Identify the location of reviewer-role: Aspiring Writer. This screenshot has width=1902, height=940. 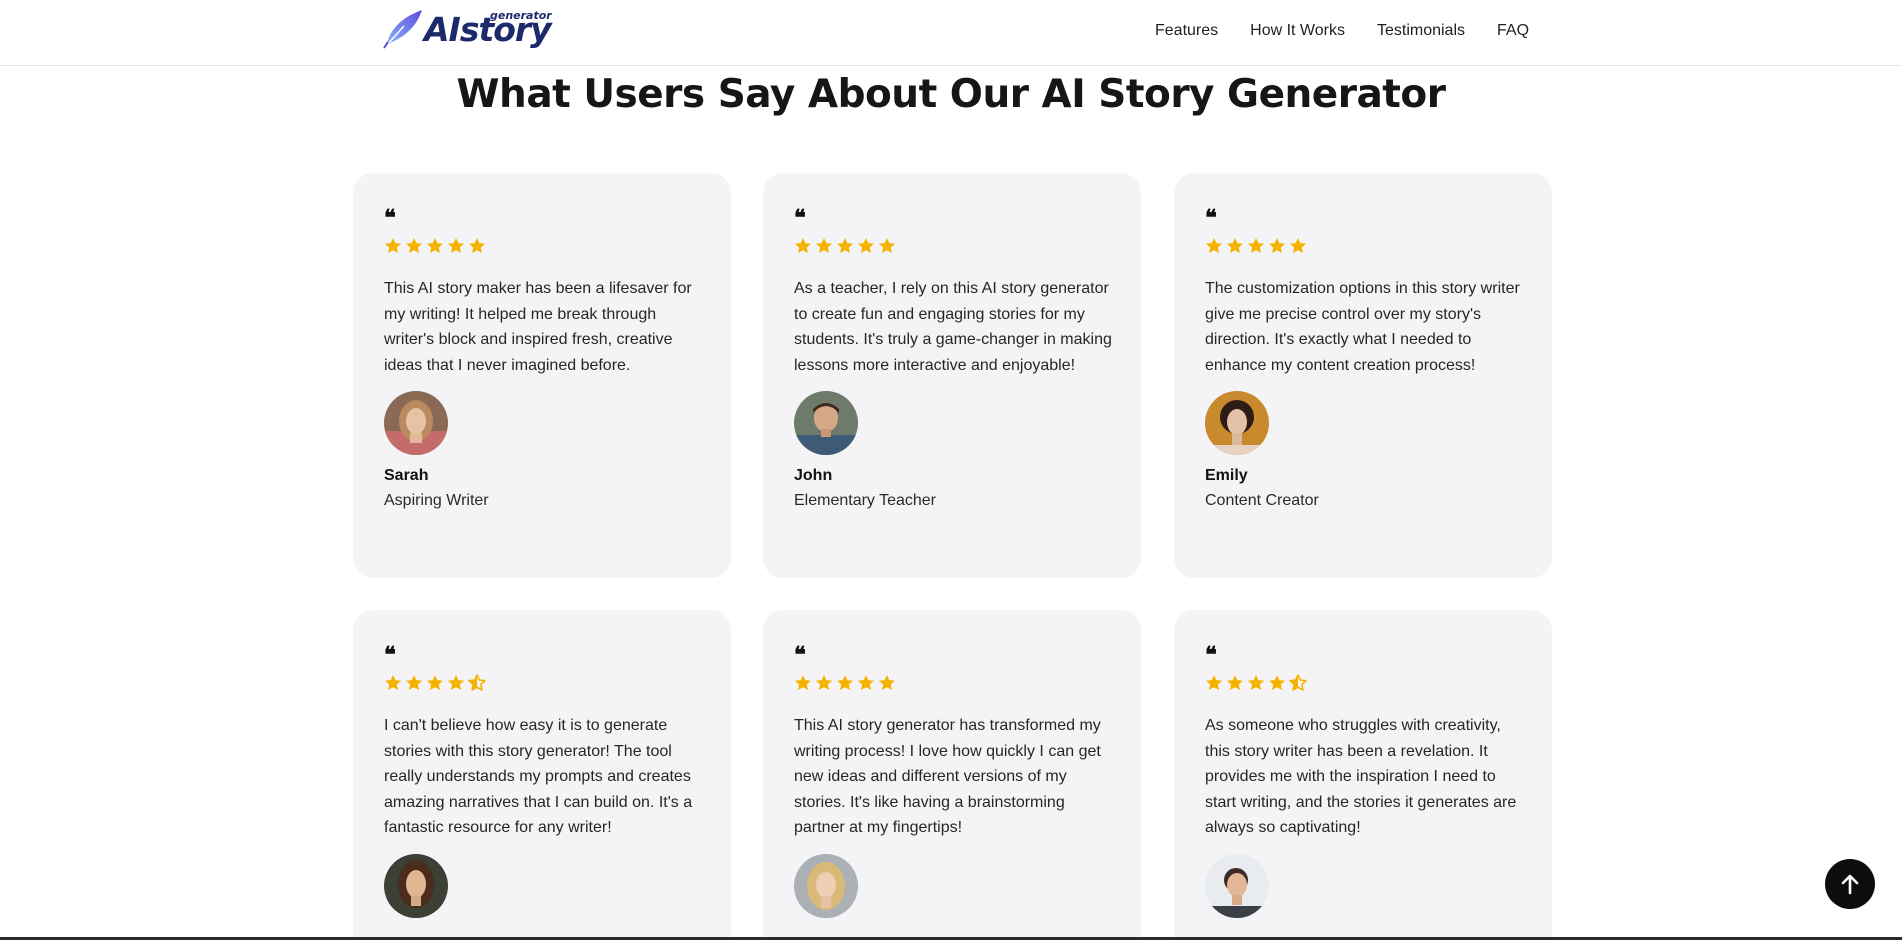
(436, 500).